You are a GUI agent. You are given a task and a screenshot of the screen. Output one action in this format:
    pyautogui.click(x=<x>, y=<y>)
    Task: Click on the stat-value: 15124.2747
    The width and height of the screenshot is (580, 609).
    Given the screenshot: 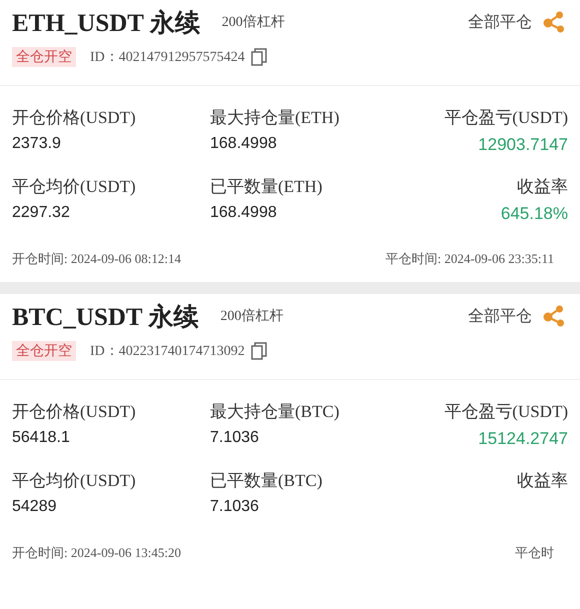 What is the action you would take?
    pyautogui.click(x=523, y=439)
    